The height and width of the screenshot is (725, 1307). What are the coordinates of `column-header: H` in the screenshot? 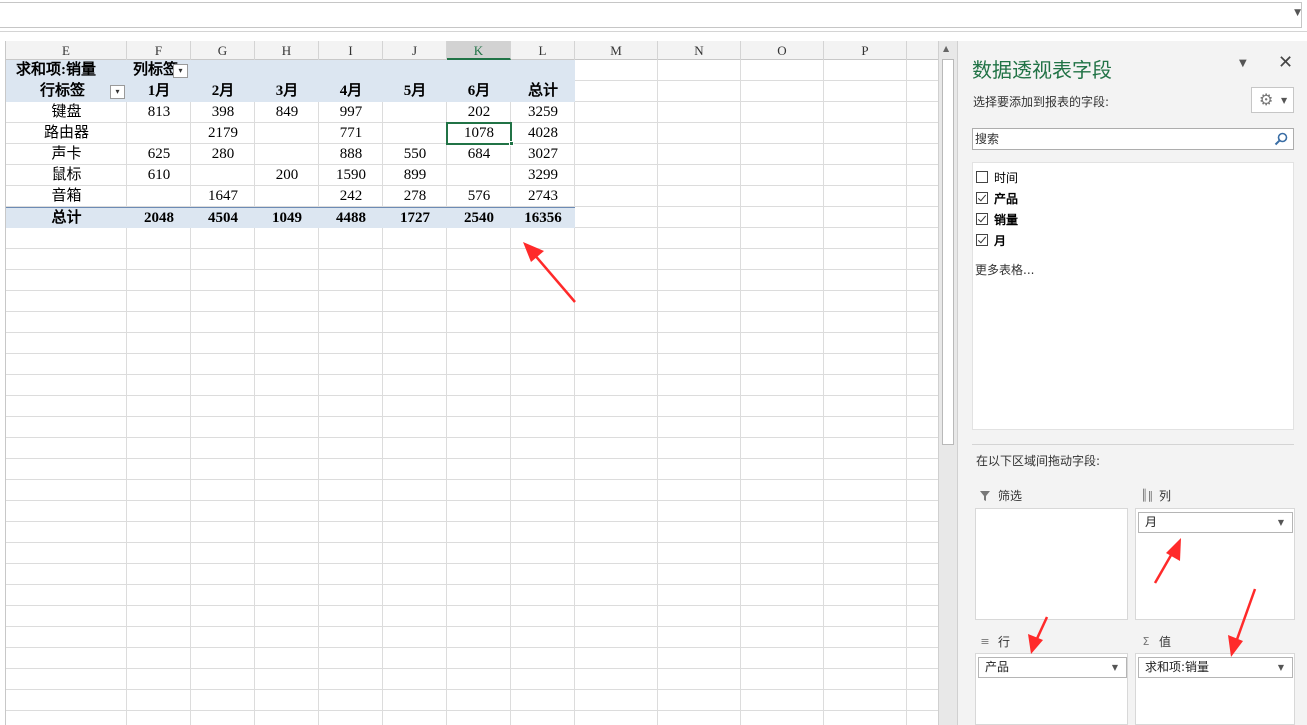 It's located at (287, 50).